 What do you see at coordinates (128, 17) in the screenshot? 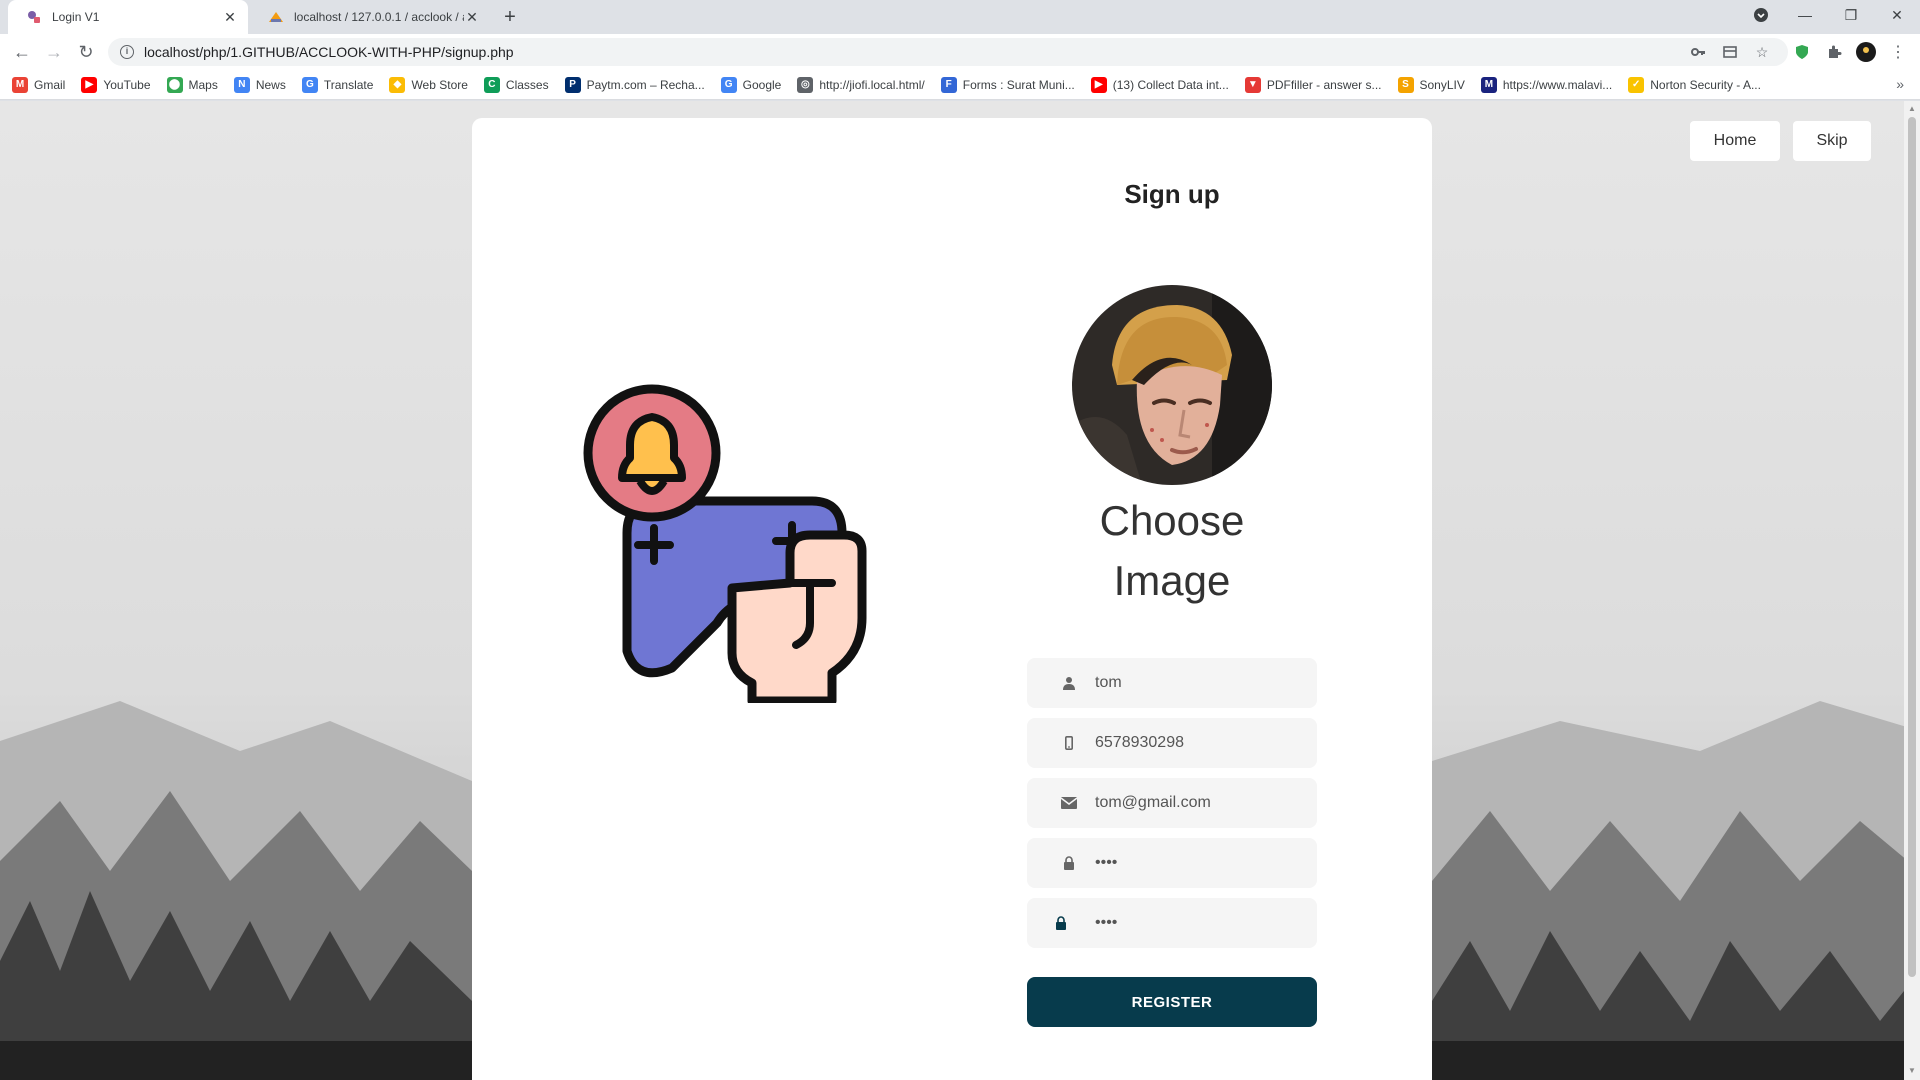
I see `tab-login: Login V1 ✕` at bounding box center [128, 17].